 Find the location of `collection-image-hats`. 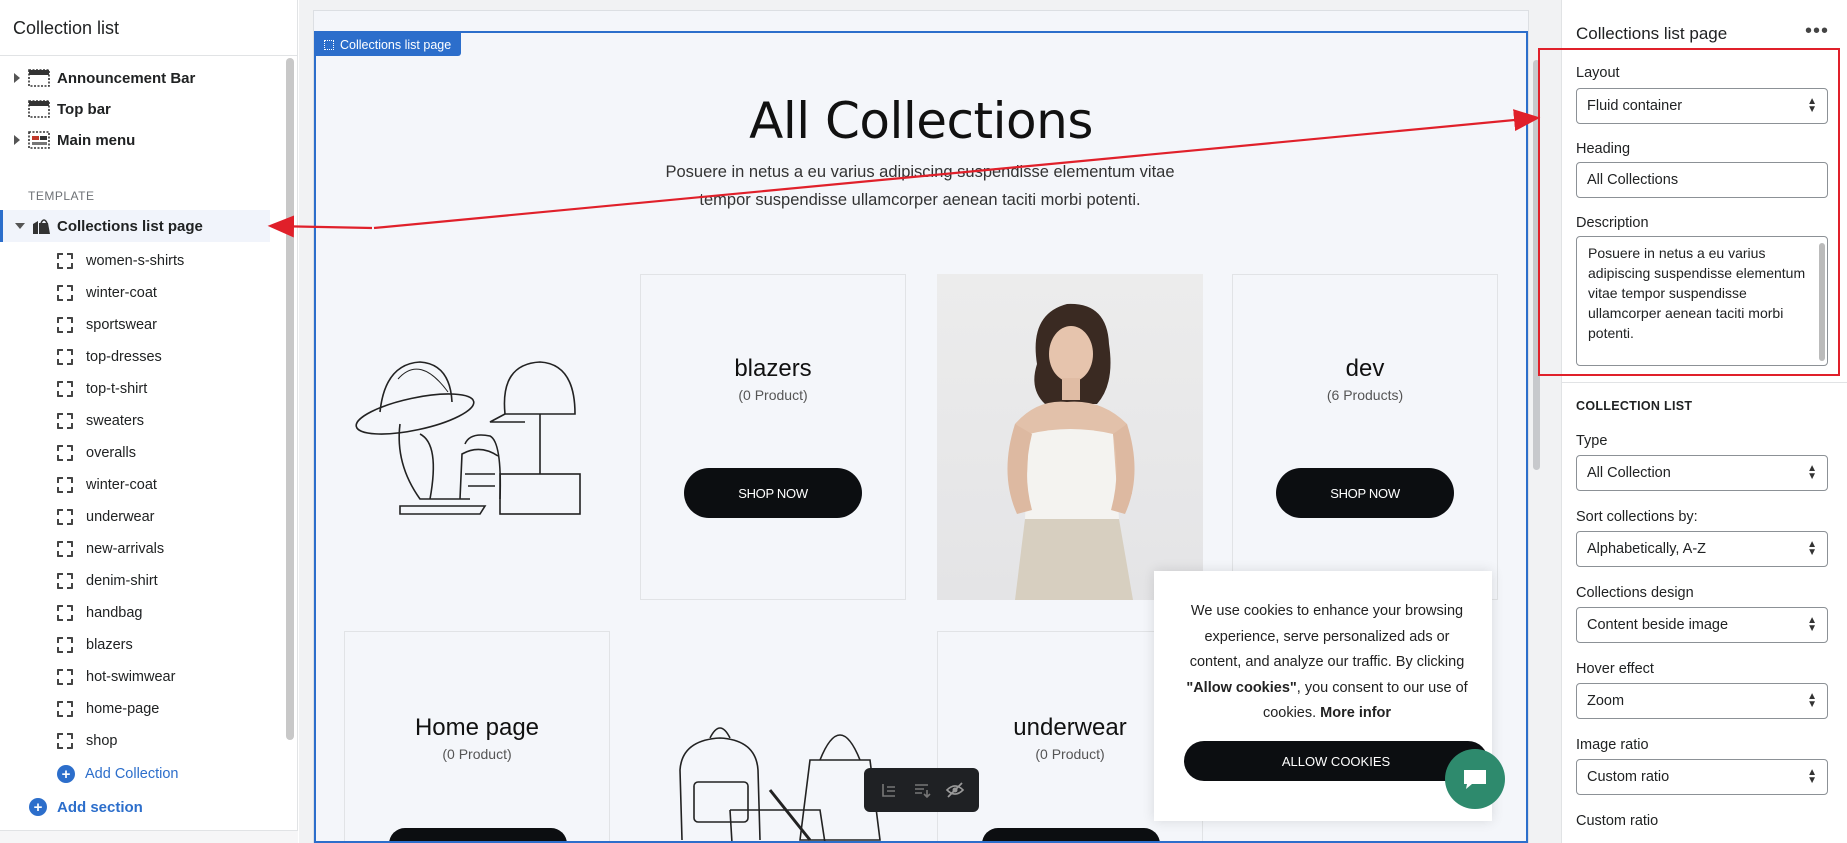

collection-image-hats is located at coordinates (473, 437).